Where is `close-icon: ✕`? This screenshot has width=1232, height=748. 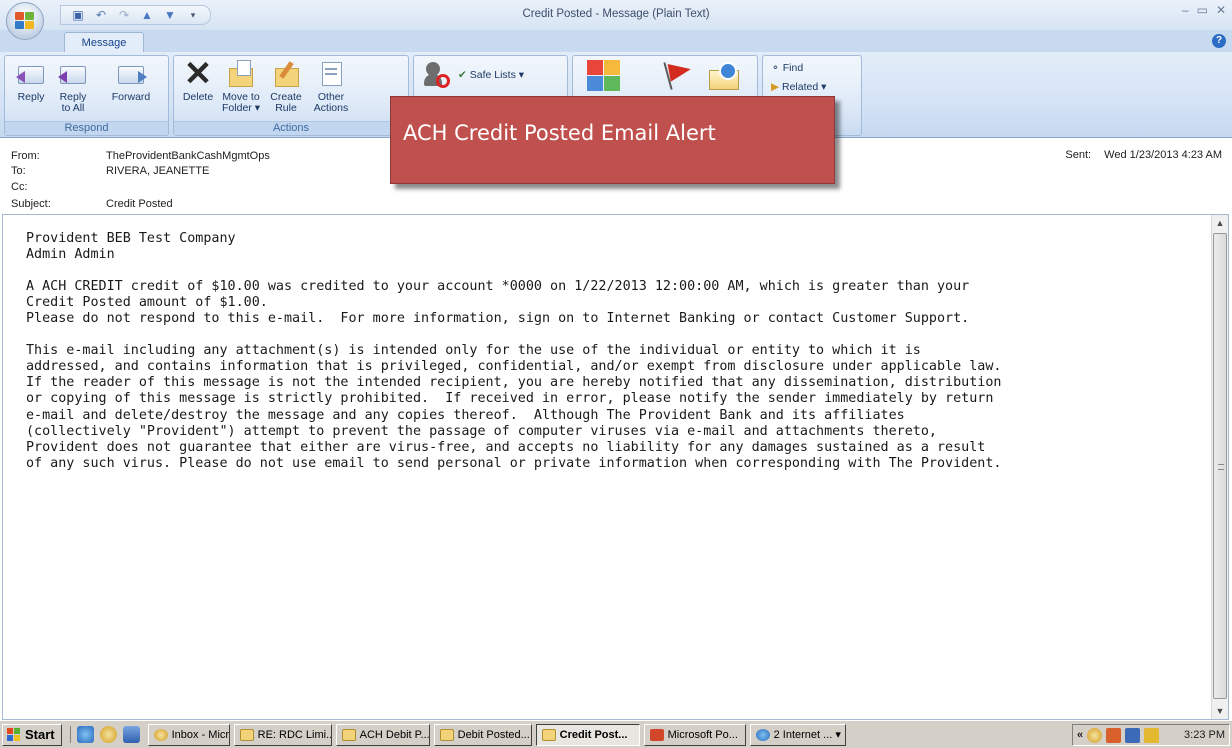
close-icon: ✕ is located at coordinates (1221, 10).